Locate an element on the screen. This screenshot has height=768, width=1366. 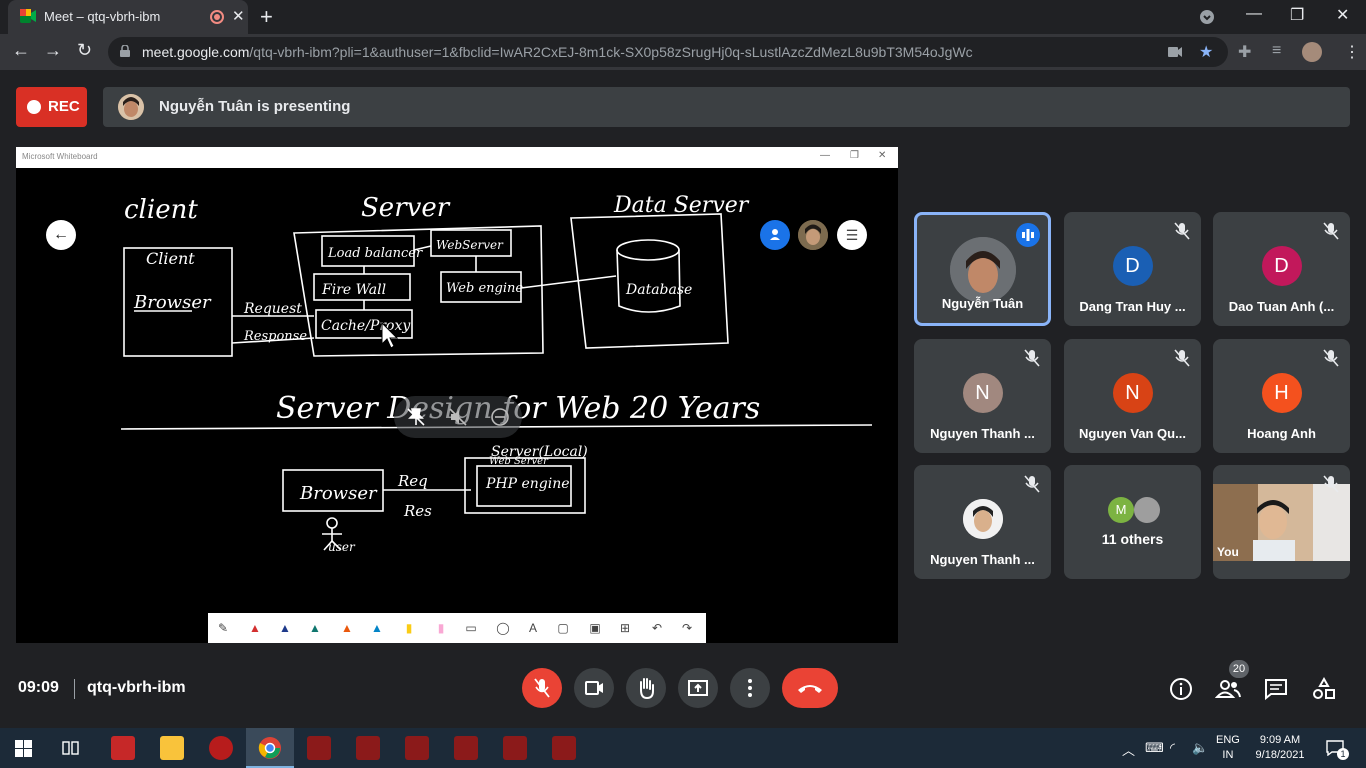
close-tab-icon: ✕ is located at coordinates (238, 16).